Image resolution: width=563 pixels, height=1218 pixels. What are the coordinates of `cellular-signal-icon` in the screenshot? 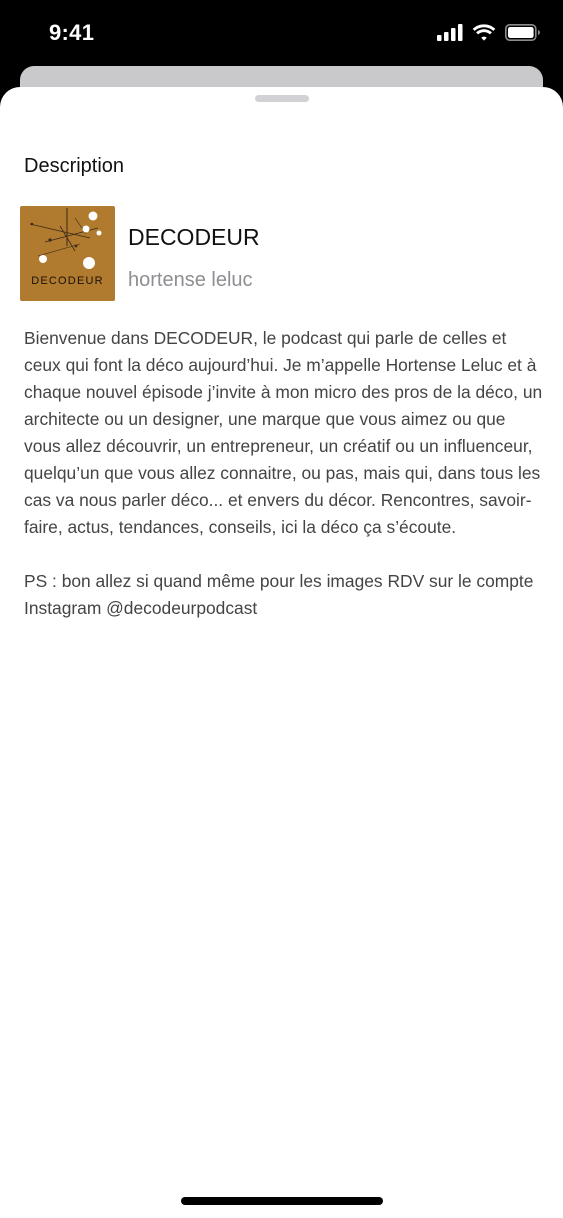 It's located at (450, 32).